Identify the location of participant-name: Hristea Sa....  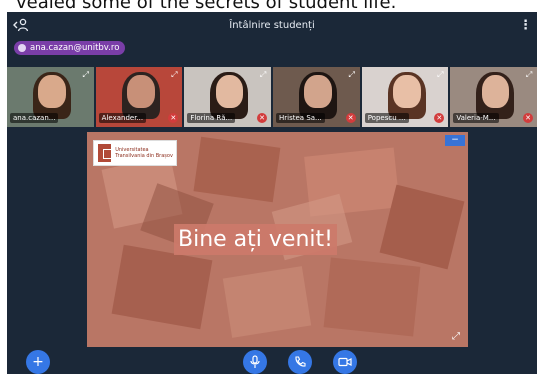
(300, 118).